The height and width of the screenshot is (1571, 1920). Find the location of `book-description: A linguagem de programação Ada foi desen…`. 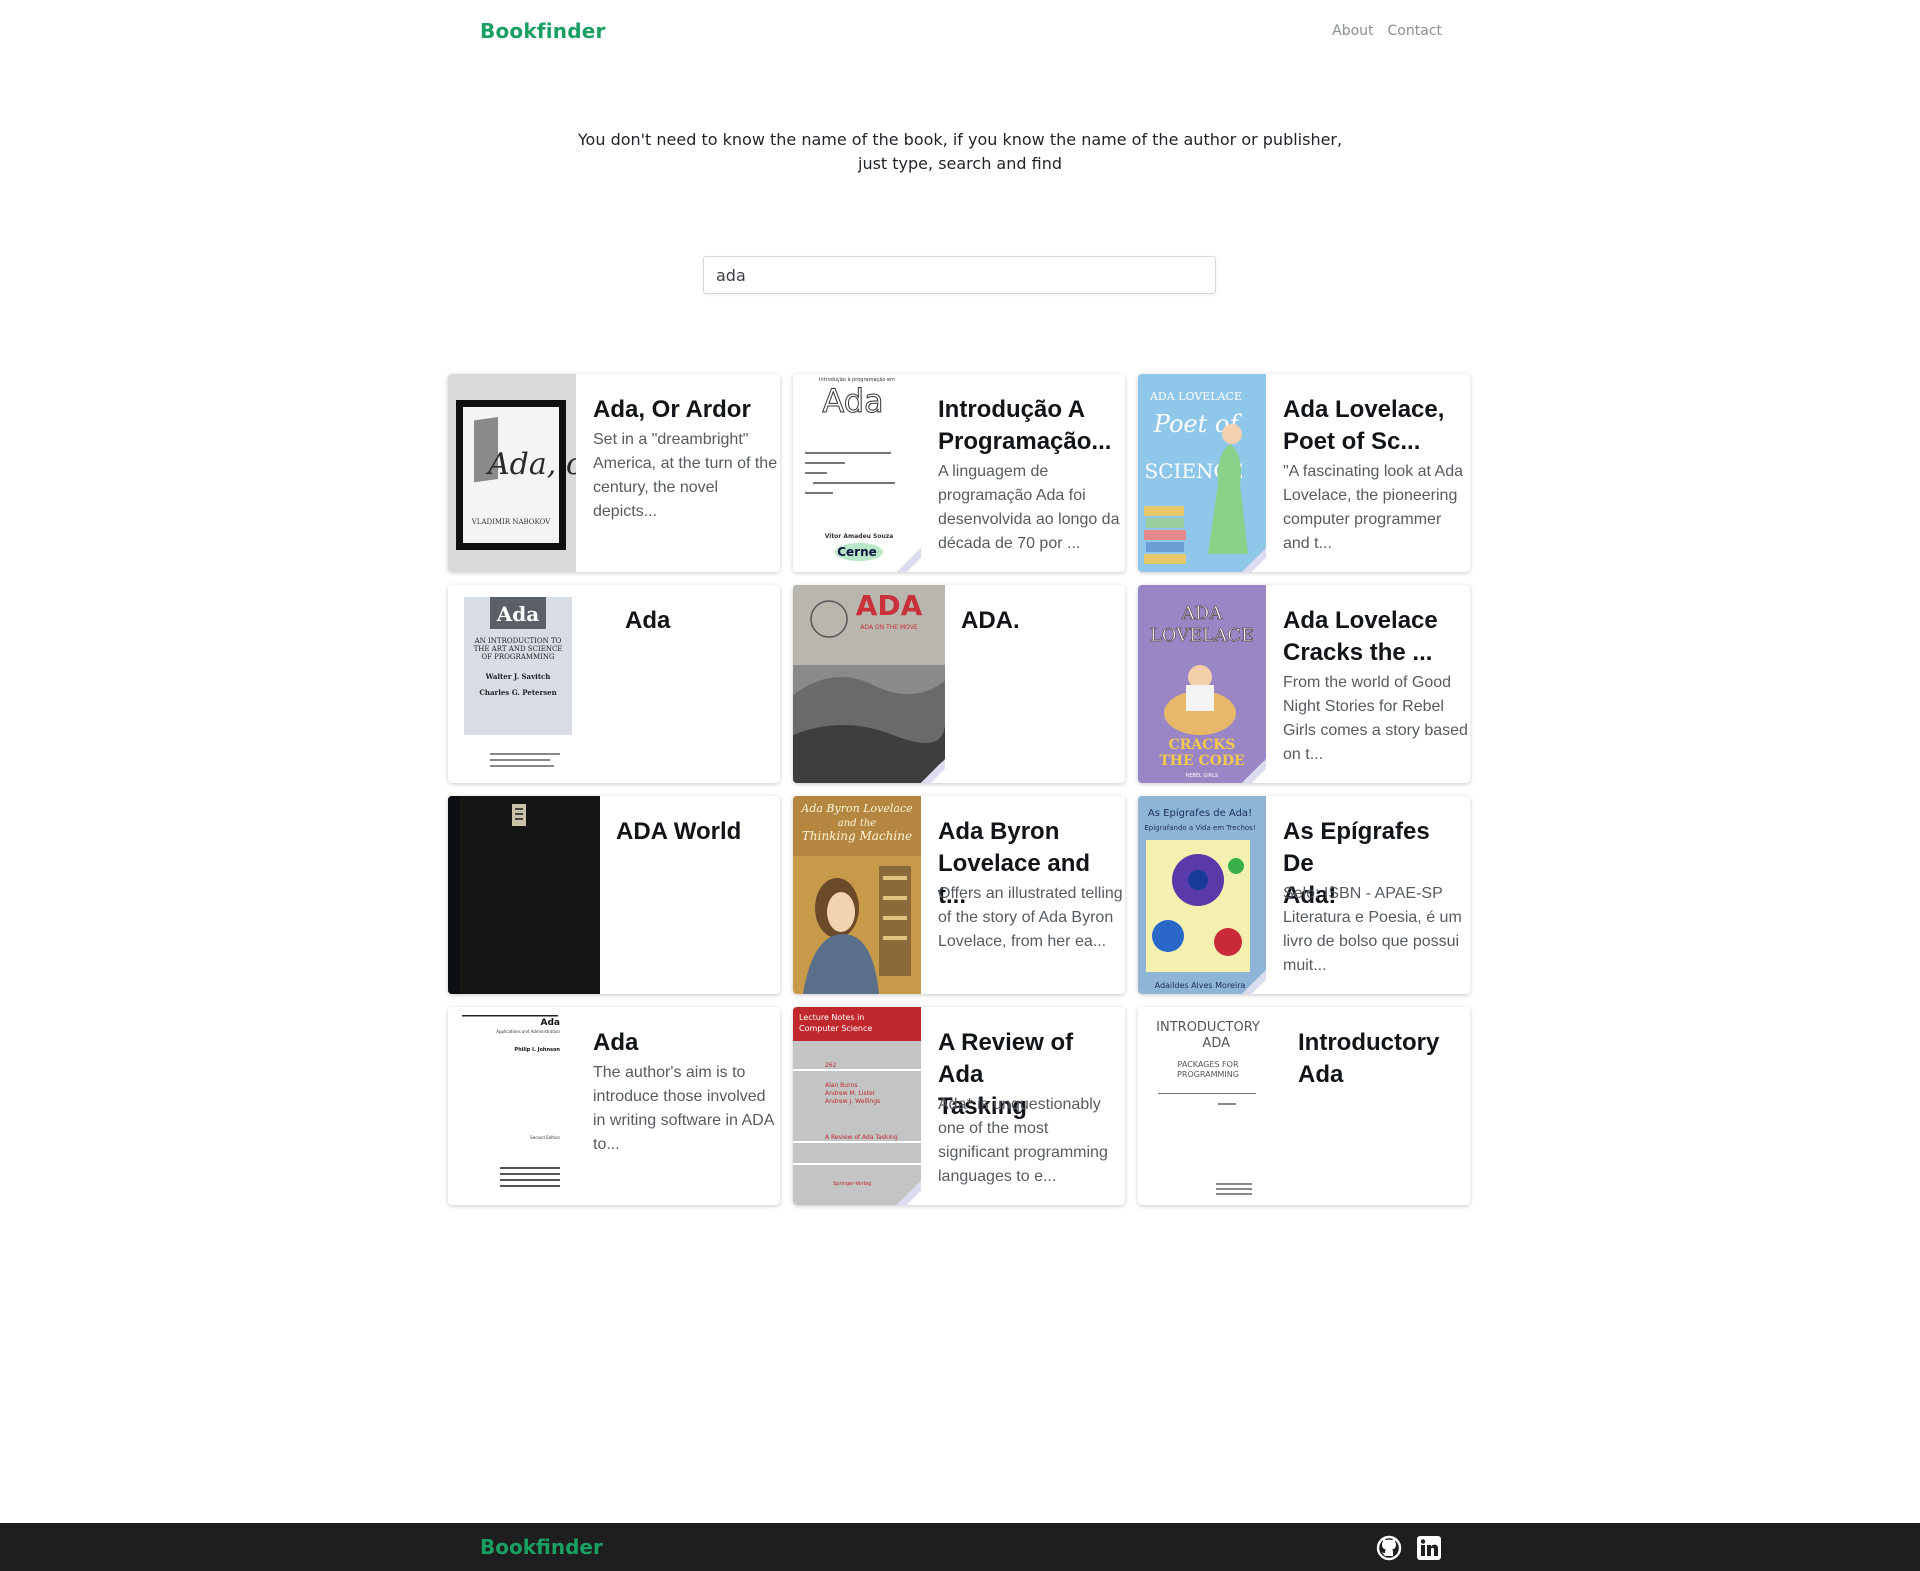

book-description: A linguagem de programação Ada foi desen… is located at coordinates (1030, 508).